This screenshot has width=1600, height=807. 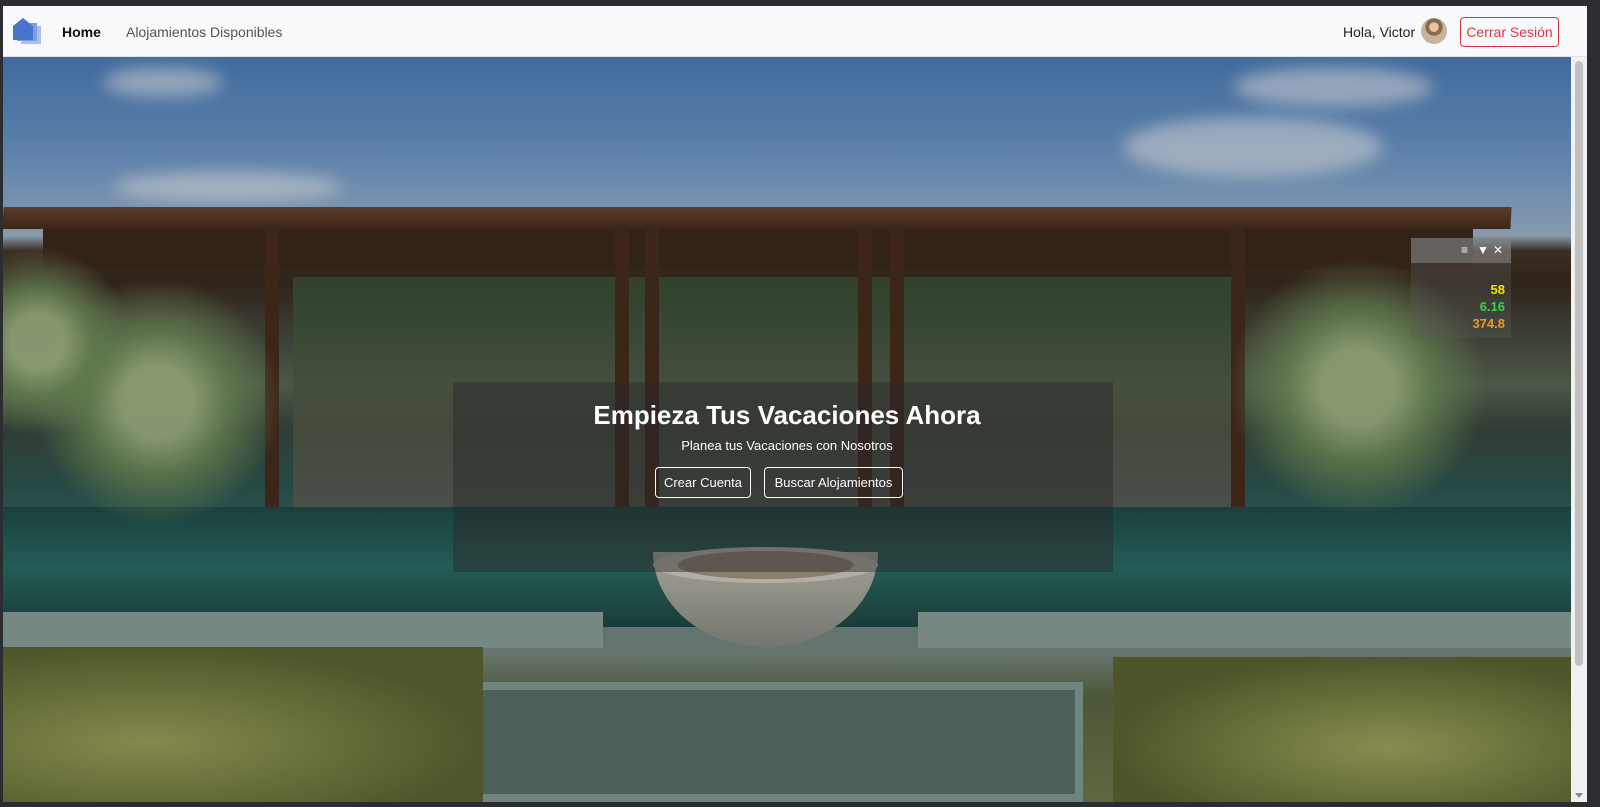 I want to click on hero-subtitle: Planea tus Vacaciones con Nosotros, so click(x=787, y=445).